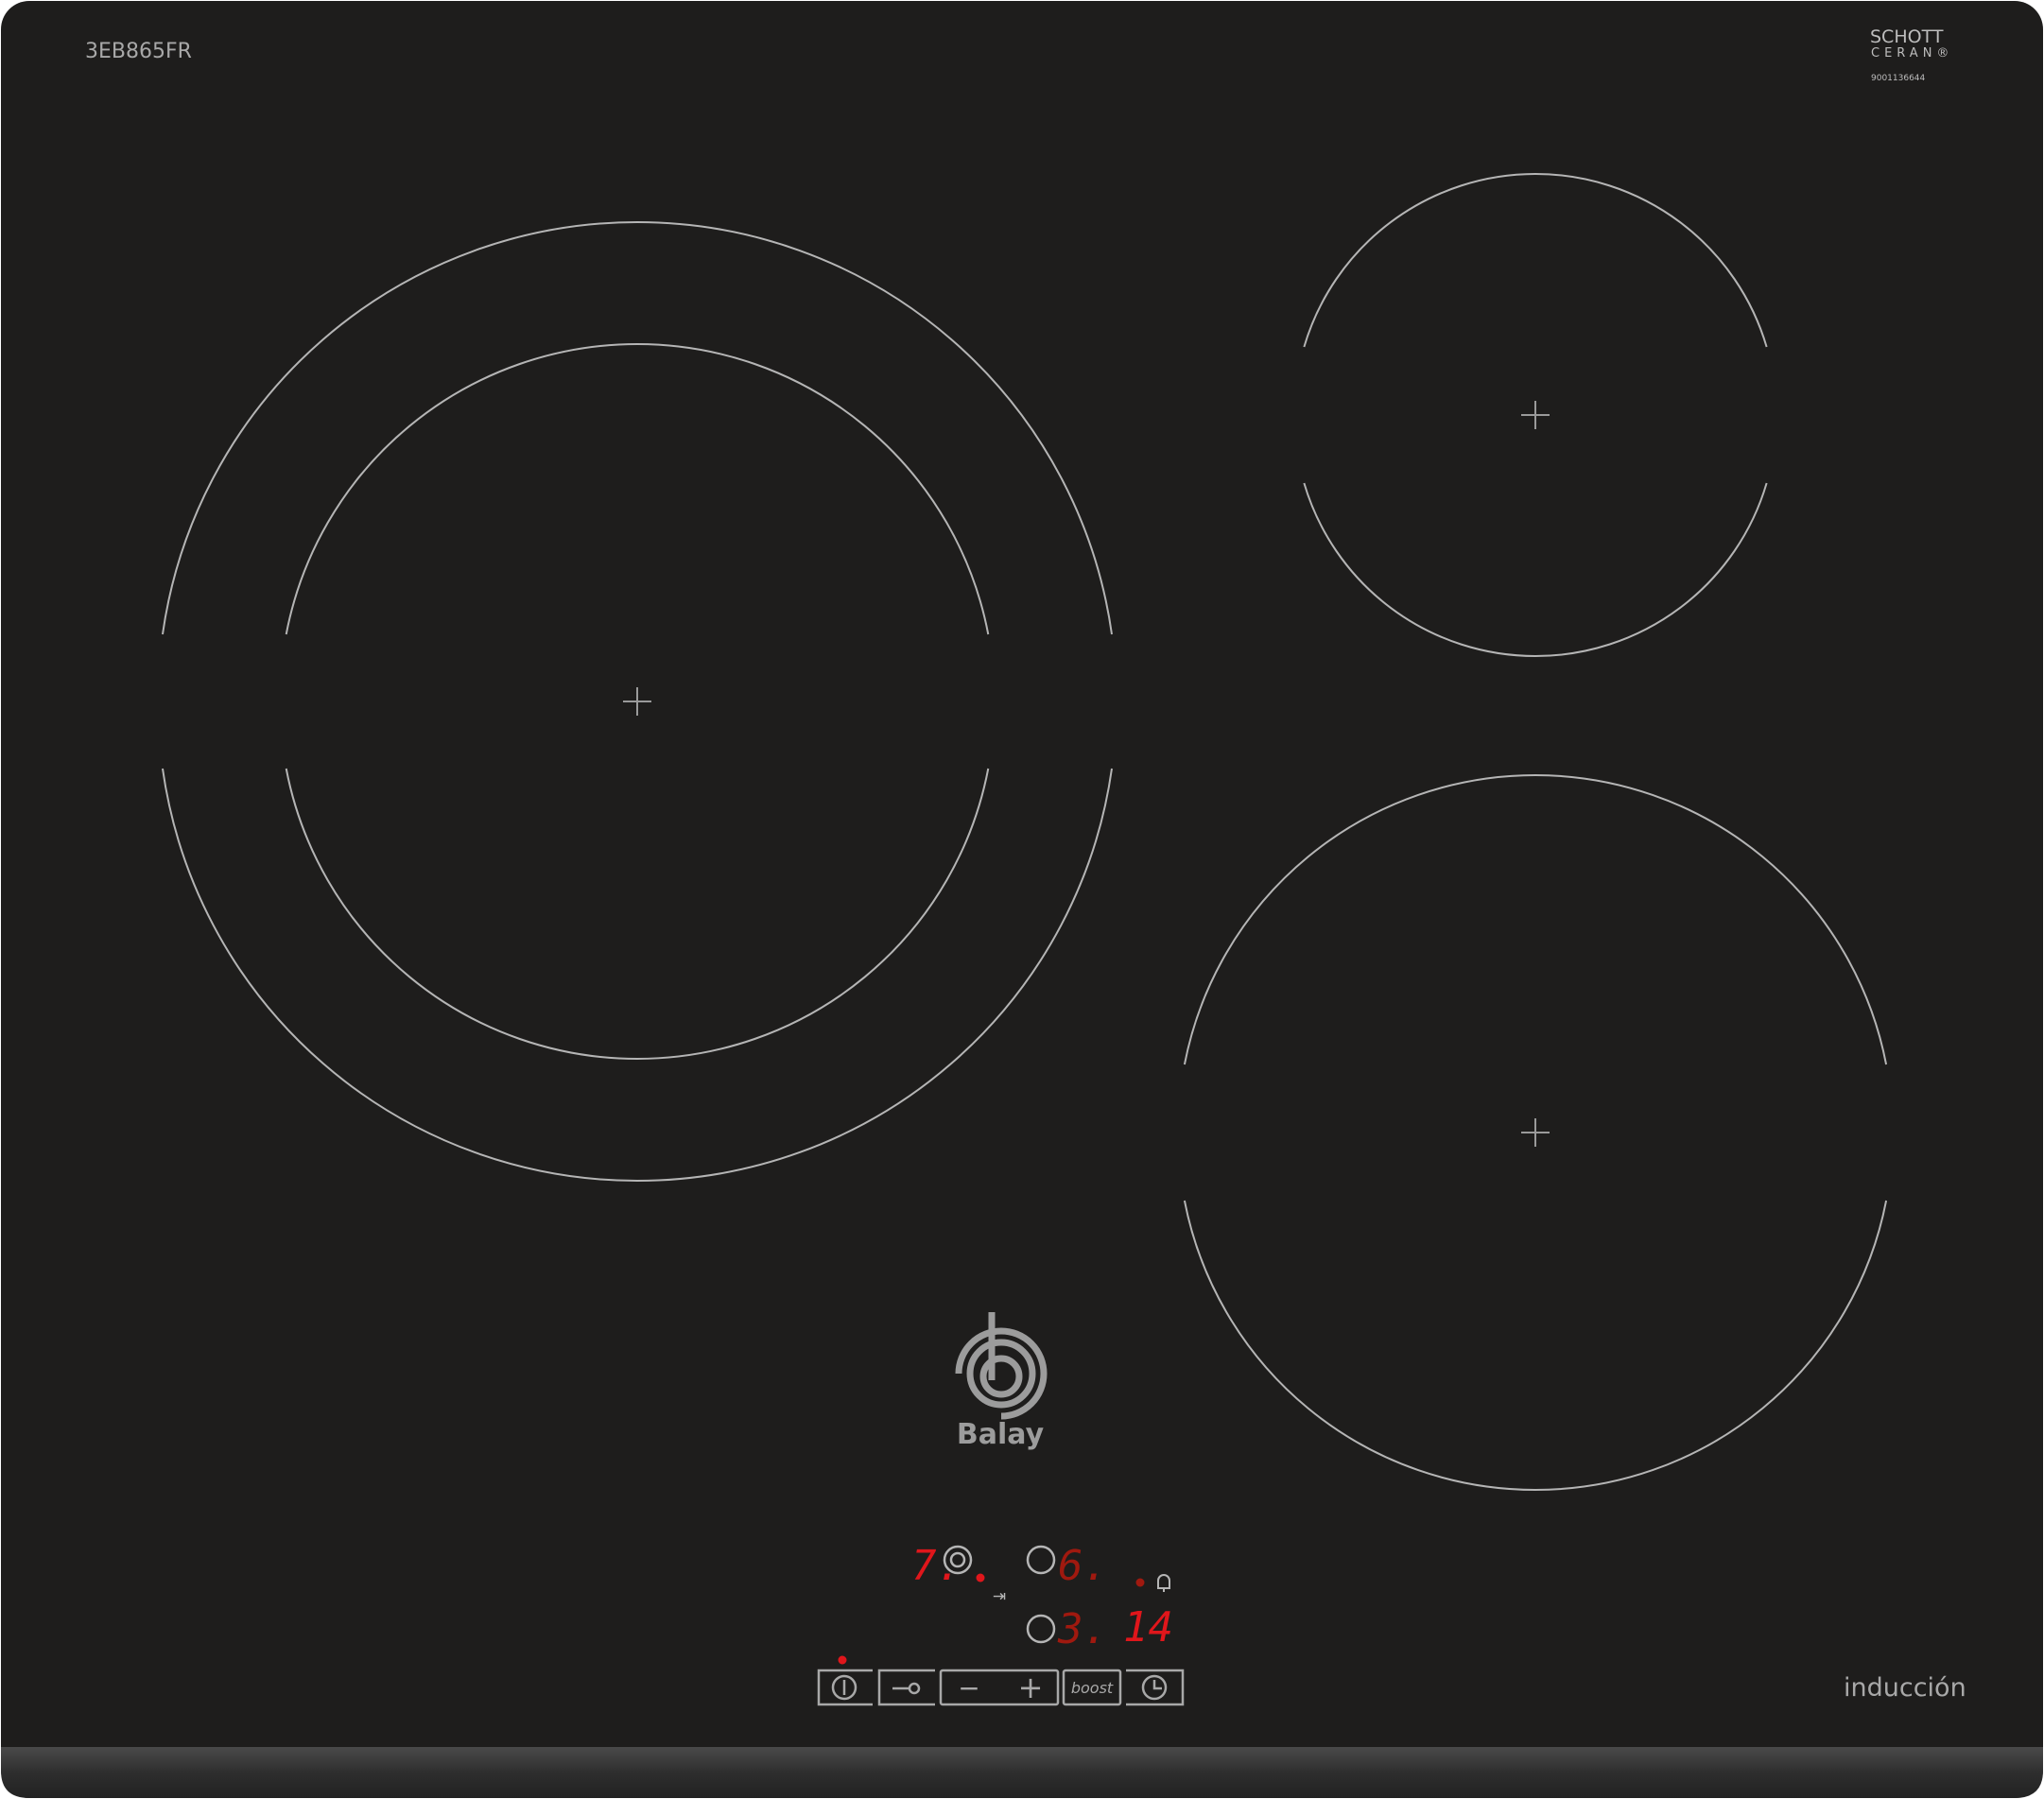 This screenshot has width=2044, height=1799. Describe the element at coordinates (842, 1660) in the screenshot. I see `power-indicator-dot` at that location.